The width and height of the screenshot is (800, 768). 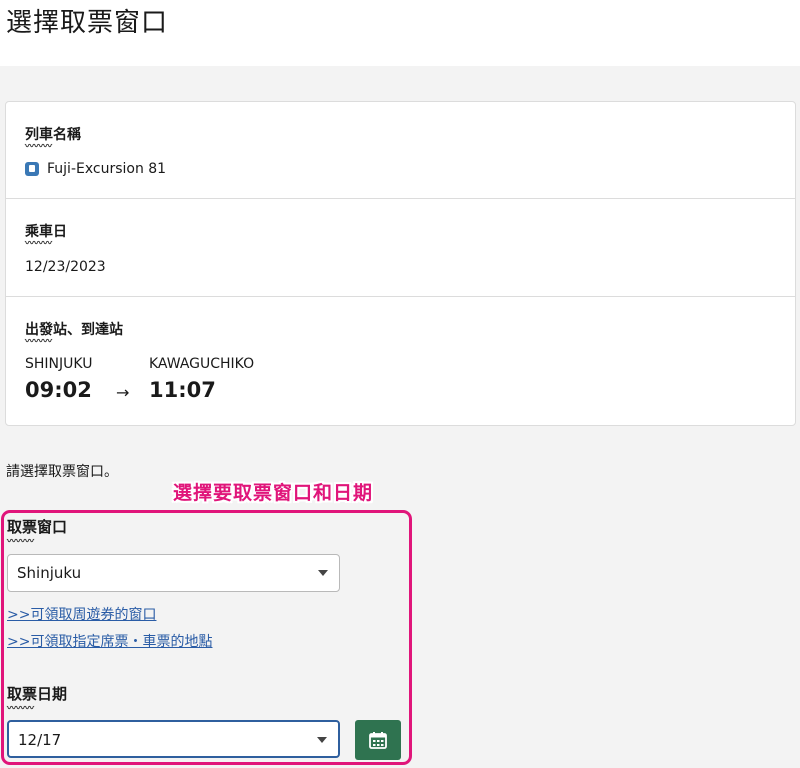 I want to click on ride-date-label-jp: 〰〰〰, so click(x=39, y=244).